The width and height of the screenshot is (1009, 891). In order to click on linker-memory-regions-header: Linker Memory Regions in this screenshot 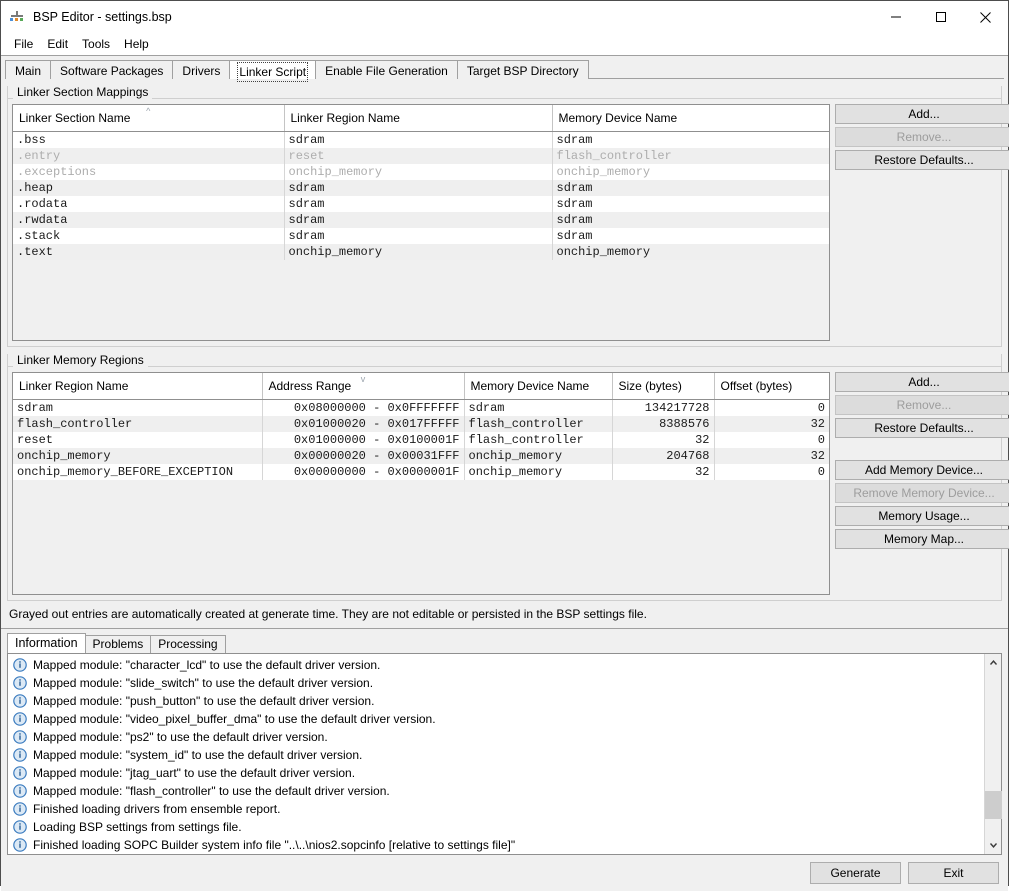, I will do `click(504, 360)`.